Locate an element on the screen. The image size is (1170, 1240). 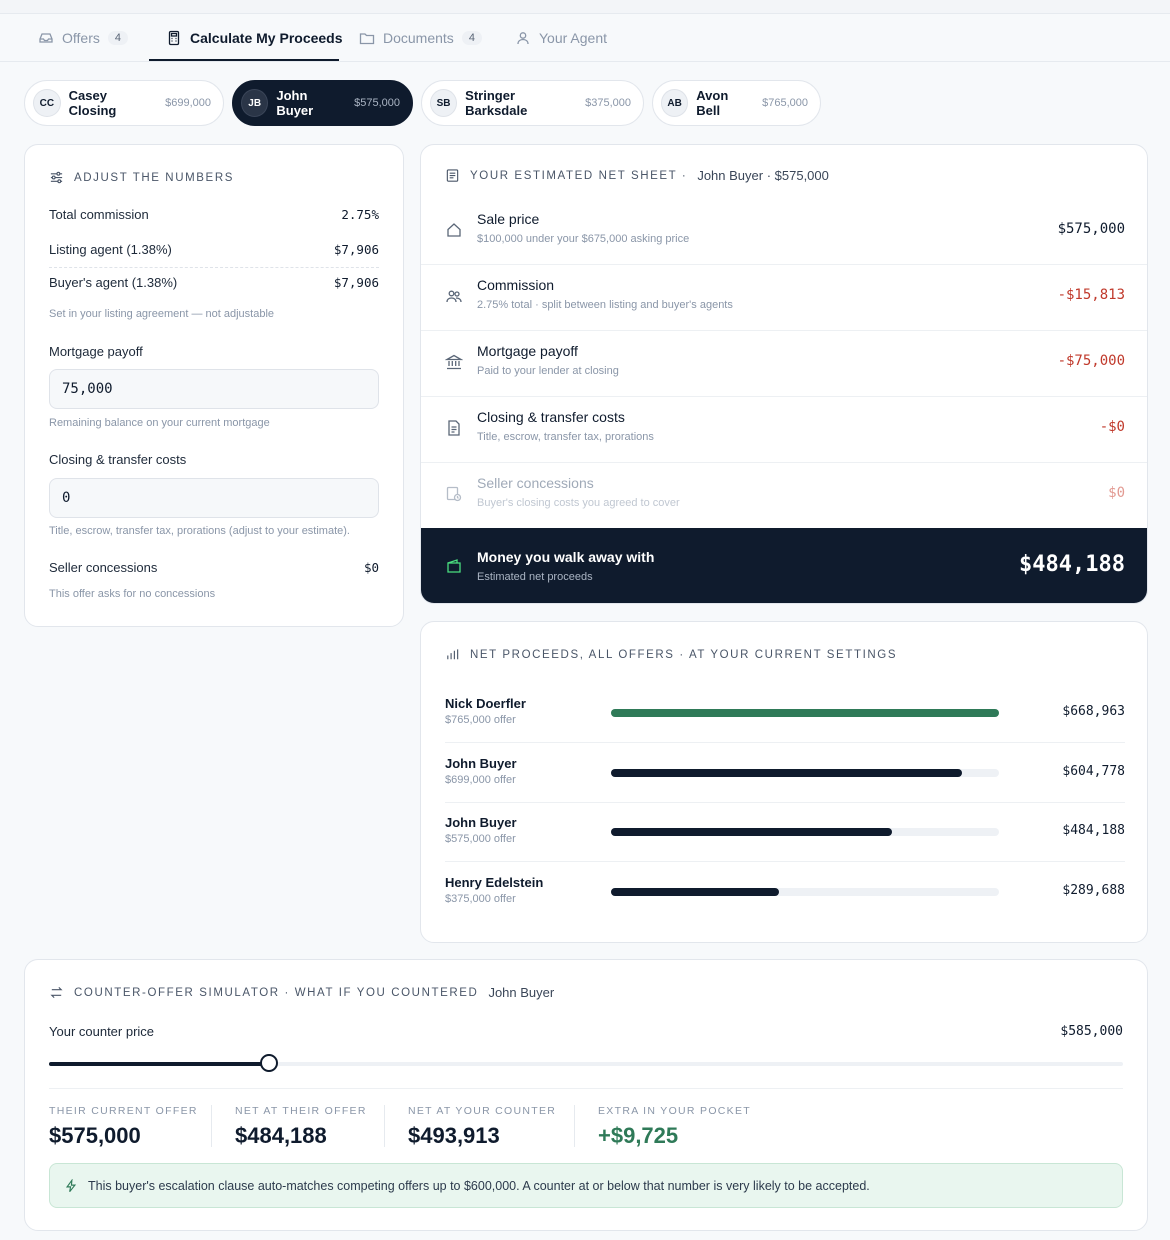
tab-agent: Your Agent is located at coordinates (561, 38).